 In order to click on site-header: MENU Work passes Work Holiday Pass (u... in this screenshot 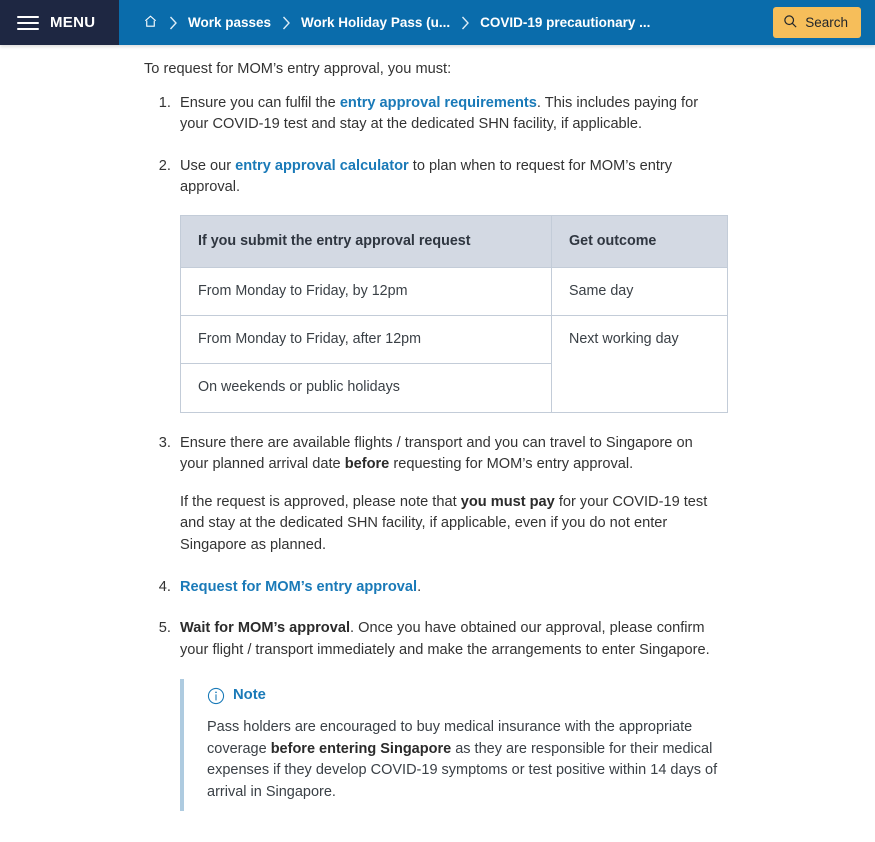, I will do `click(437, 22)`.